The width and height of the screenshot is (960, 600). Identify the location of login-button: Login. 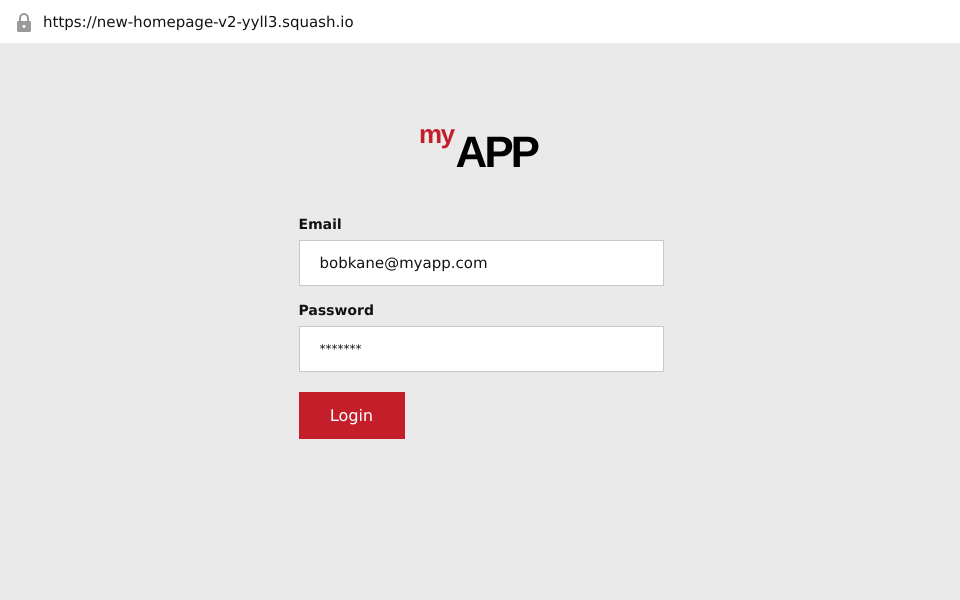
(351, 415).